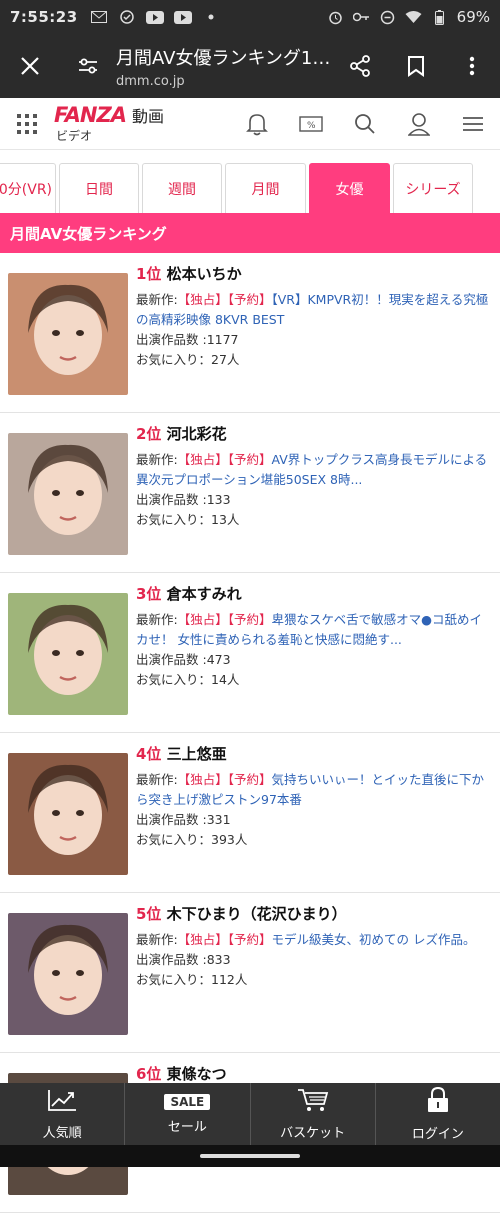 Image resolution: width=500 pixels, height=1213 pixels. What do you see at coordinates (218, 819) in the screenshot?
I see `works-value: 331` at bounding box center [218, 819].